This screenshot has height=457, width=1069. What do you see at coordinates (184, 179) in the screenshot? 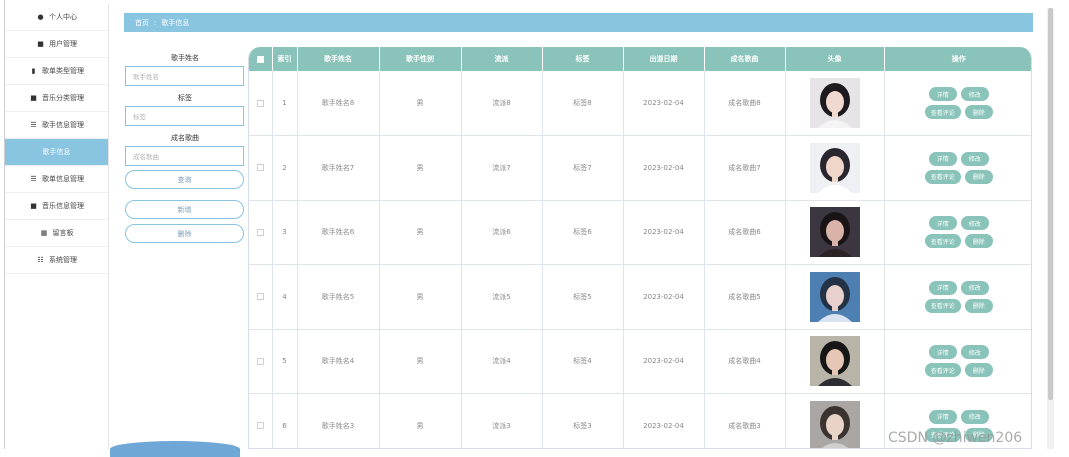
I see `query-button: 查询` at bounding box center [184, 179].